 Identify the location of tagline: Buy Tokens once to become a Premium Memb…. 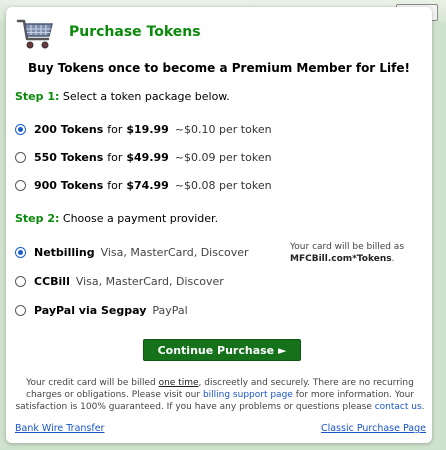
(219, 68).